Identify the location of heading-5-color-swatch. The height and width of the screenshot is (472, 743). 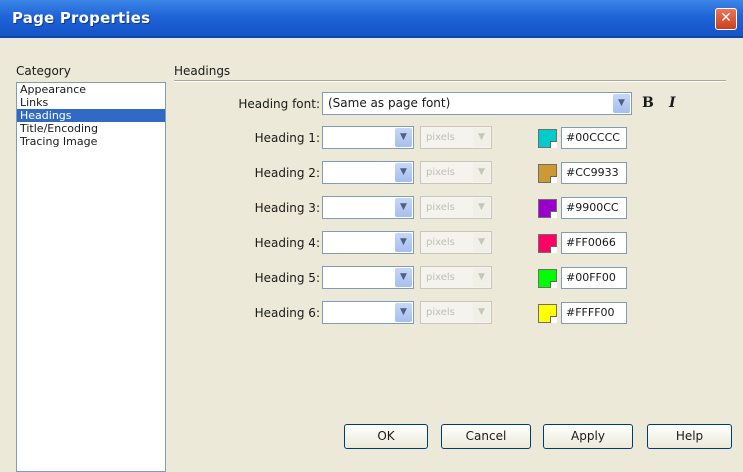
(547, 278).